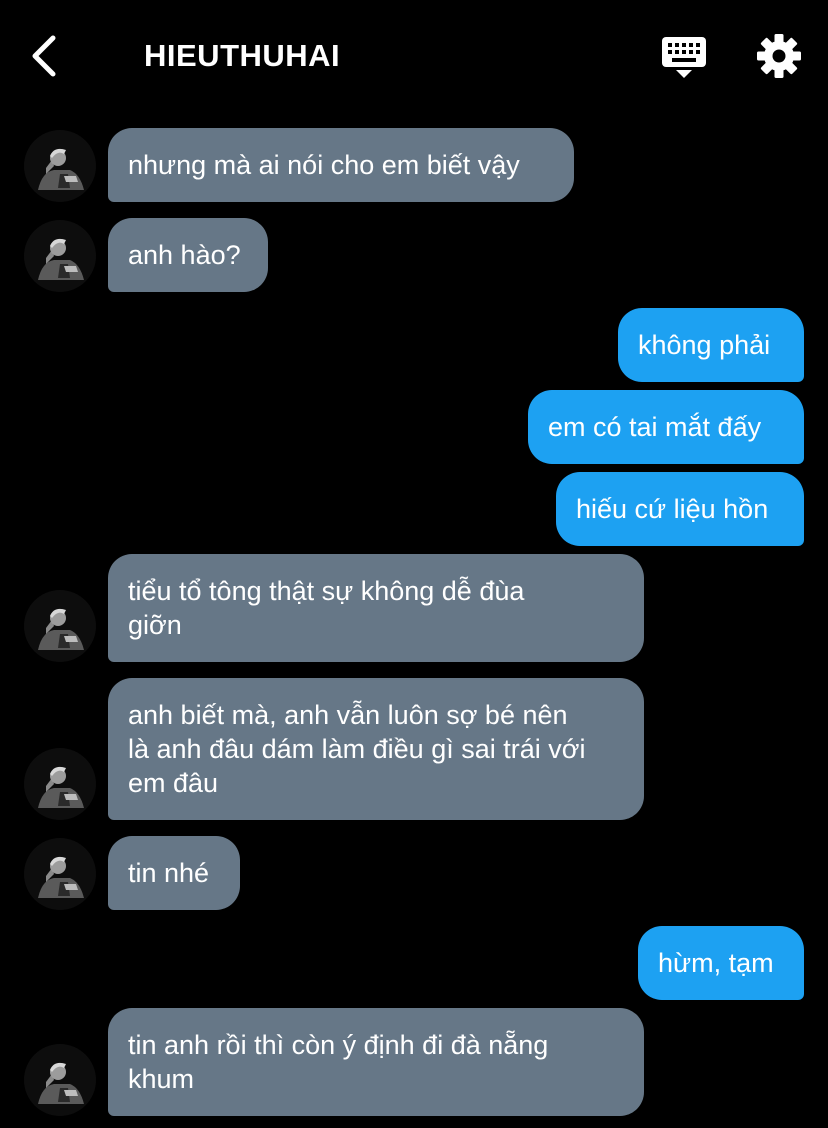 The width and height of the screenshot is (828, 1128). What do you see at coordinates (711, 345) in the screenshot?
I see `message-bubble-outgoing: không phải` at bounding box center [711, 345].